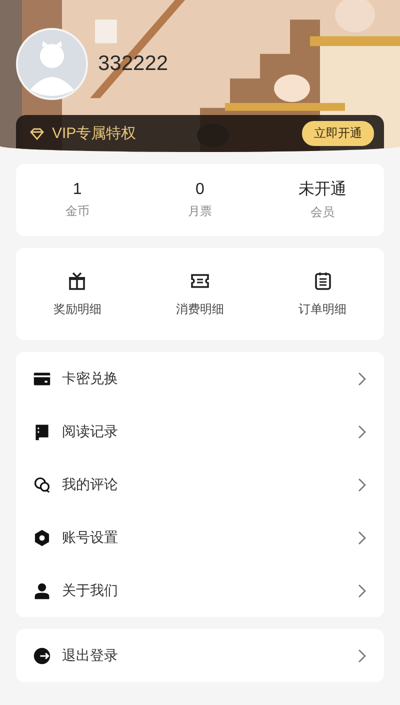 The image size is (400, 705). I want to click on chat-icon, so click(42, 485).